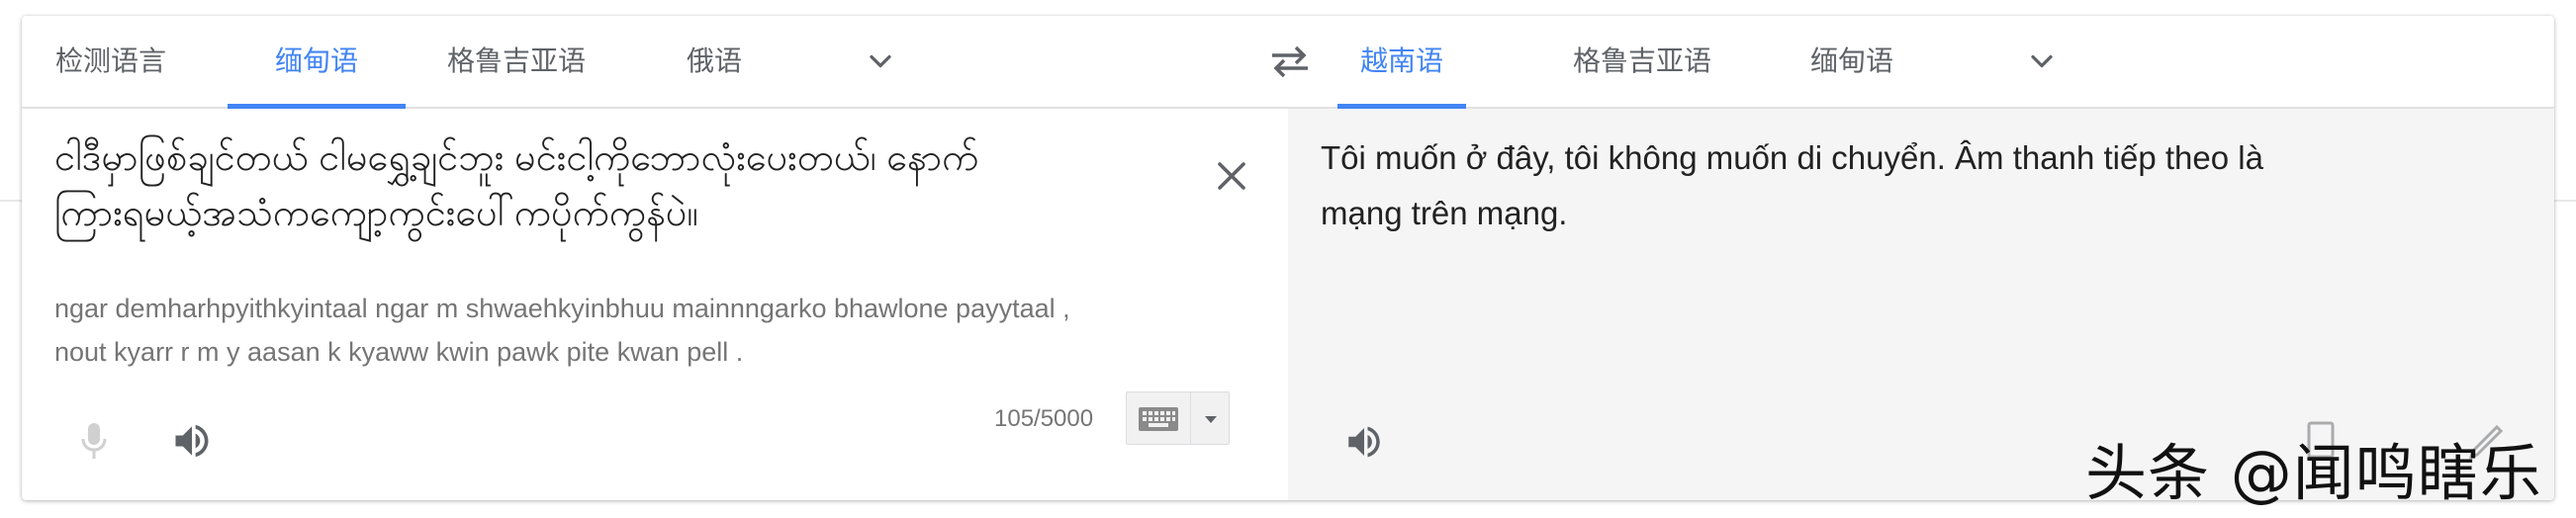  Describe the element at coordinates (2313, 473) in the screenshot. I see `watermark: 头条 @闻鸣瞎乐` at that location.